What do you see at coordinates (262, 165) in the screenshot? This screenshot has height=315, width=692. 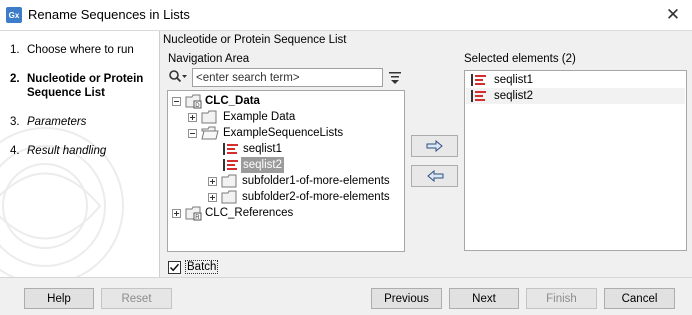 I see `tree-node-label-selected: seqlist2` at bounding box center [262, 165].